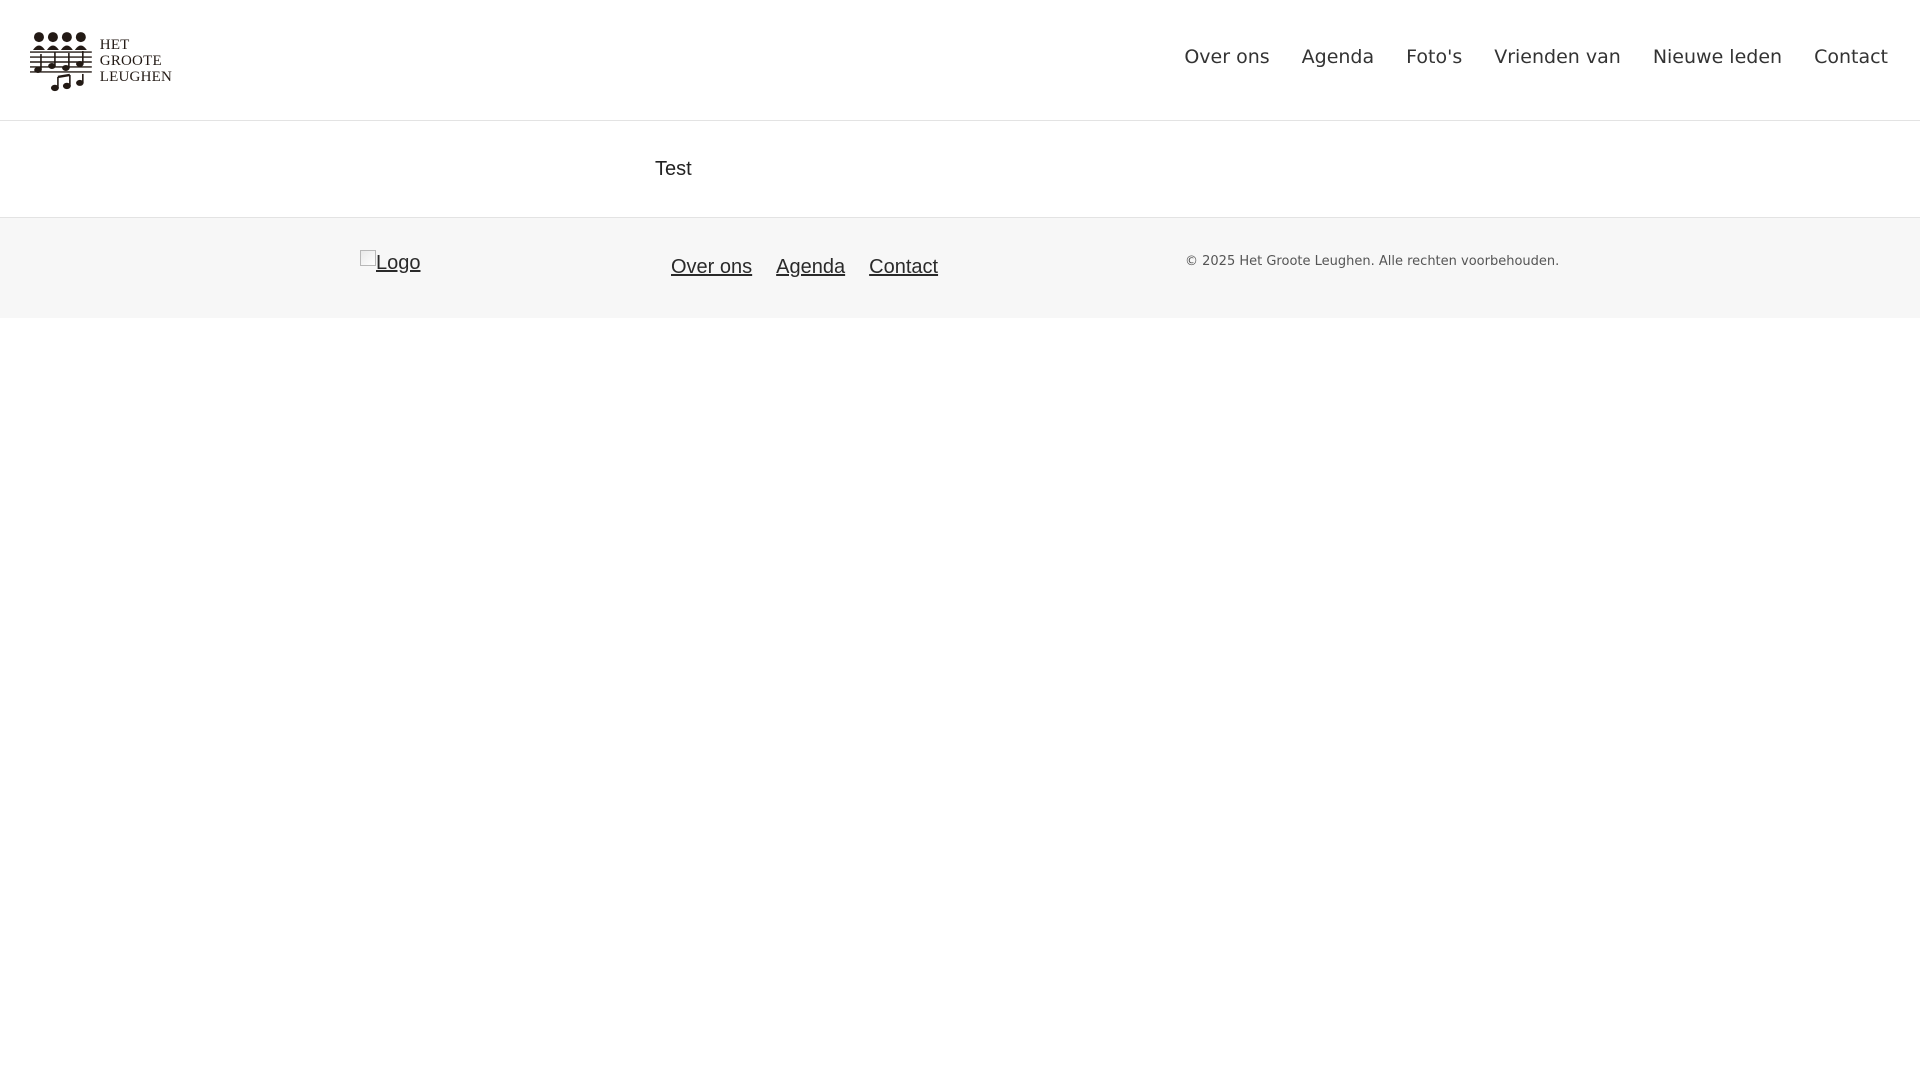 This screenshot has height=1080, width=1920. I want to click on nav-link-nieuwe-leden: Nieuwe leden, so click(1717, 57).